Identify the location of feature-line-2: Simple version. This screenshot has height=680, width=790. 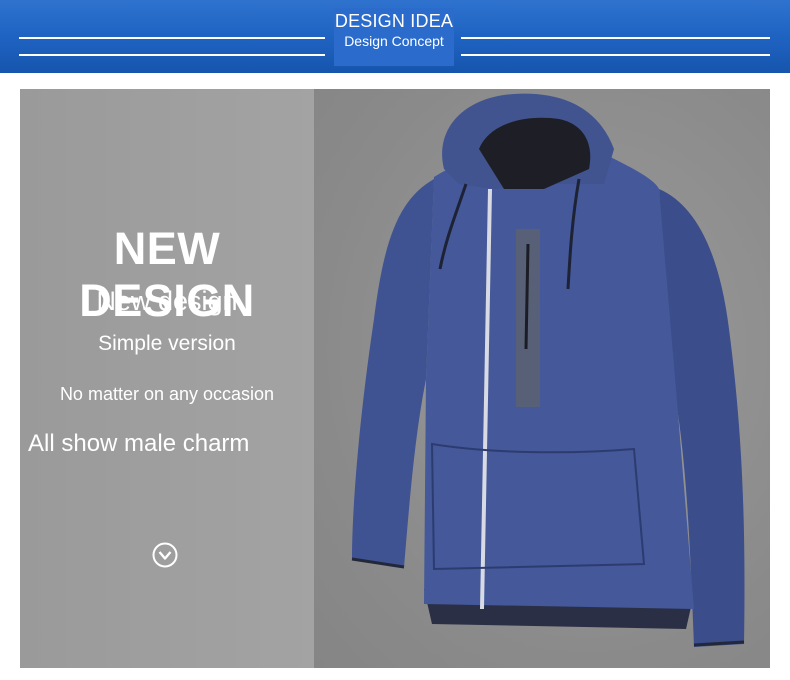
(167, 343).